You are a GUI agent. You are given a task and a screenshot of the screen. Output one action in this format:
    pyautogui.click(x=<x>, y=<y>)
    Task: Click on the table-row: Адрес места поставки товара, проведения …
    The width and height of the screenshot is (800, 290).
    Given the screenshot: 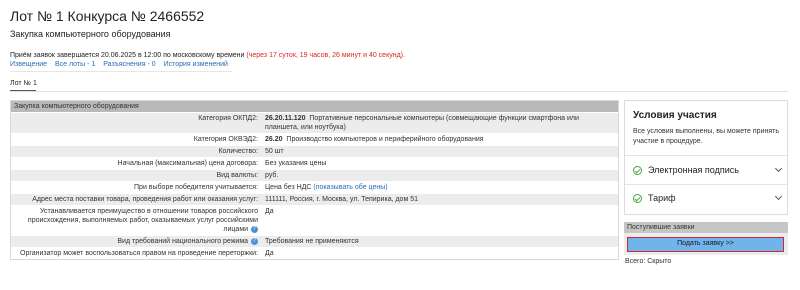 What is the action you would take?
    pyautogui.click(x=314, y=199)
    